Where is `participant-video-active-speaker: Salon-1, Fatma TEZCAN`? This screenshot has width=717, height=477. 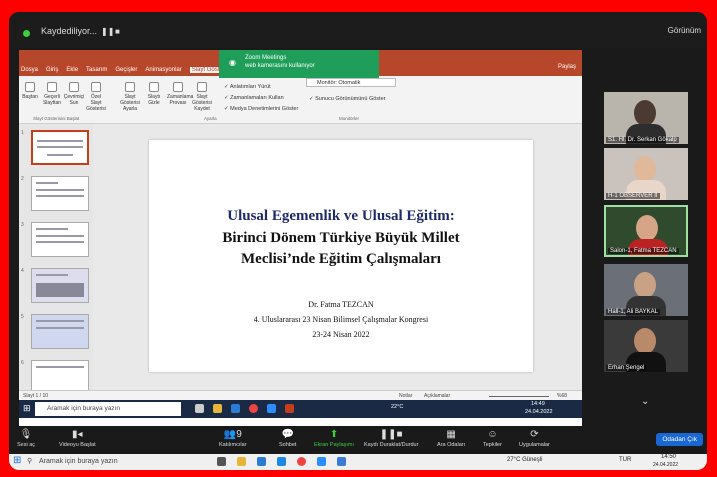 participant-video-active-speaker: Salon-1, Fatma TEZCAN is located at coordinates (646, 231).